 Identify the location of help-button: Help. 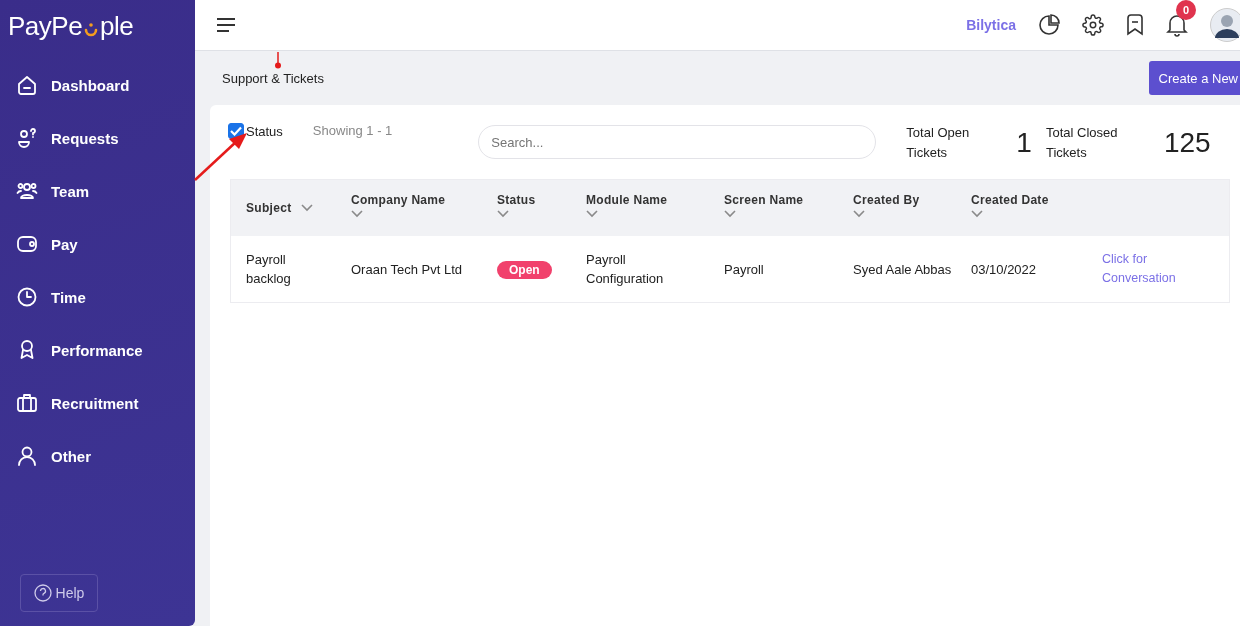
(59, 593).